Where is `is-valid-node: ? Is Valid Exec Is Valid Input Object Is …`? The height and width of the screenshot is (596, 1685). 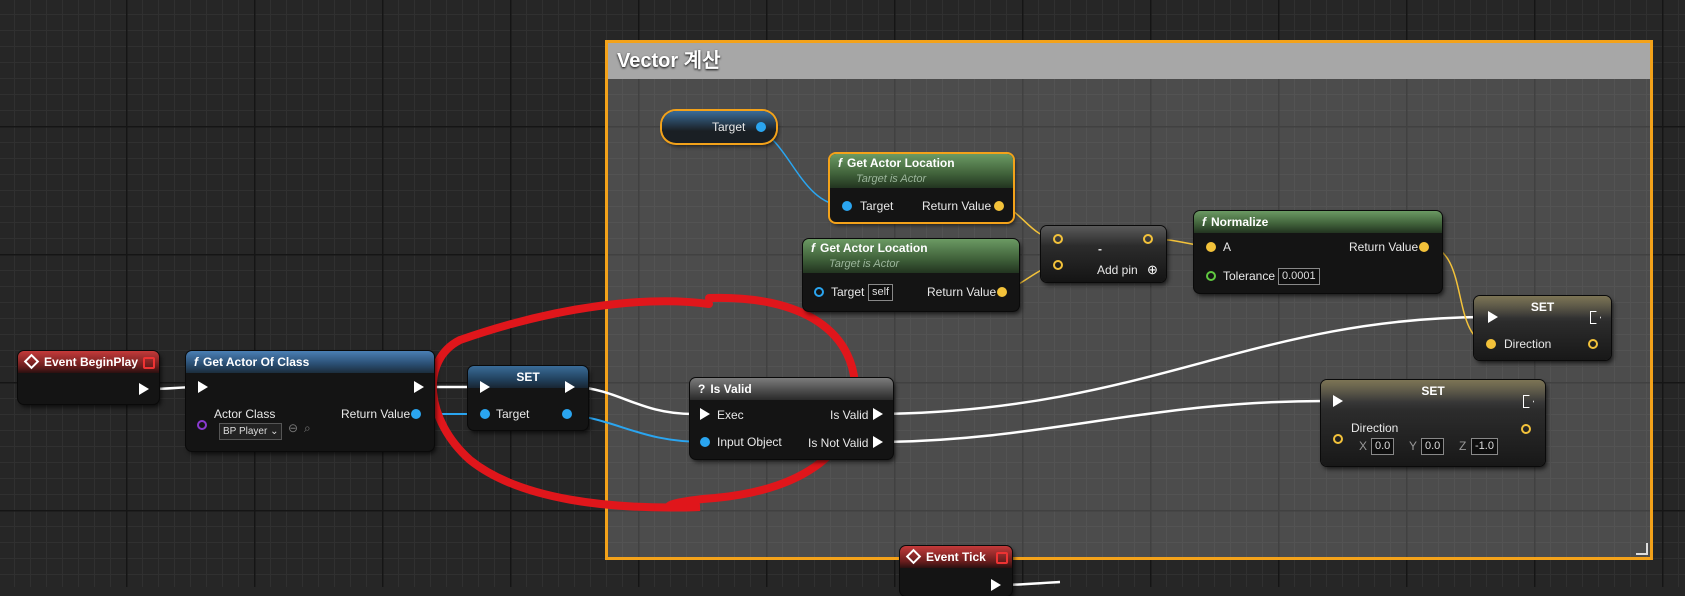 is-valid-node: ? Is Valid Exec Is Valid Input Object Is … is located at coordinates (791, 418).